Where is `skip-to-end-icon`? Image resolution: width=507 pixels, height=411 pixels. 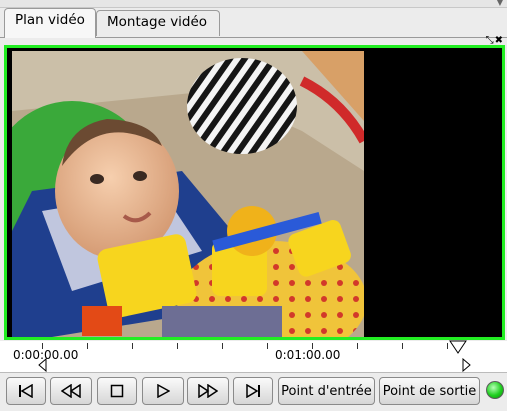
skip-to-end-icon is located at coordinates (253, 391).